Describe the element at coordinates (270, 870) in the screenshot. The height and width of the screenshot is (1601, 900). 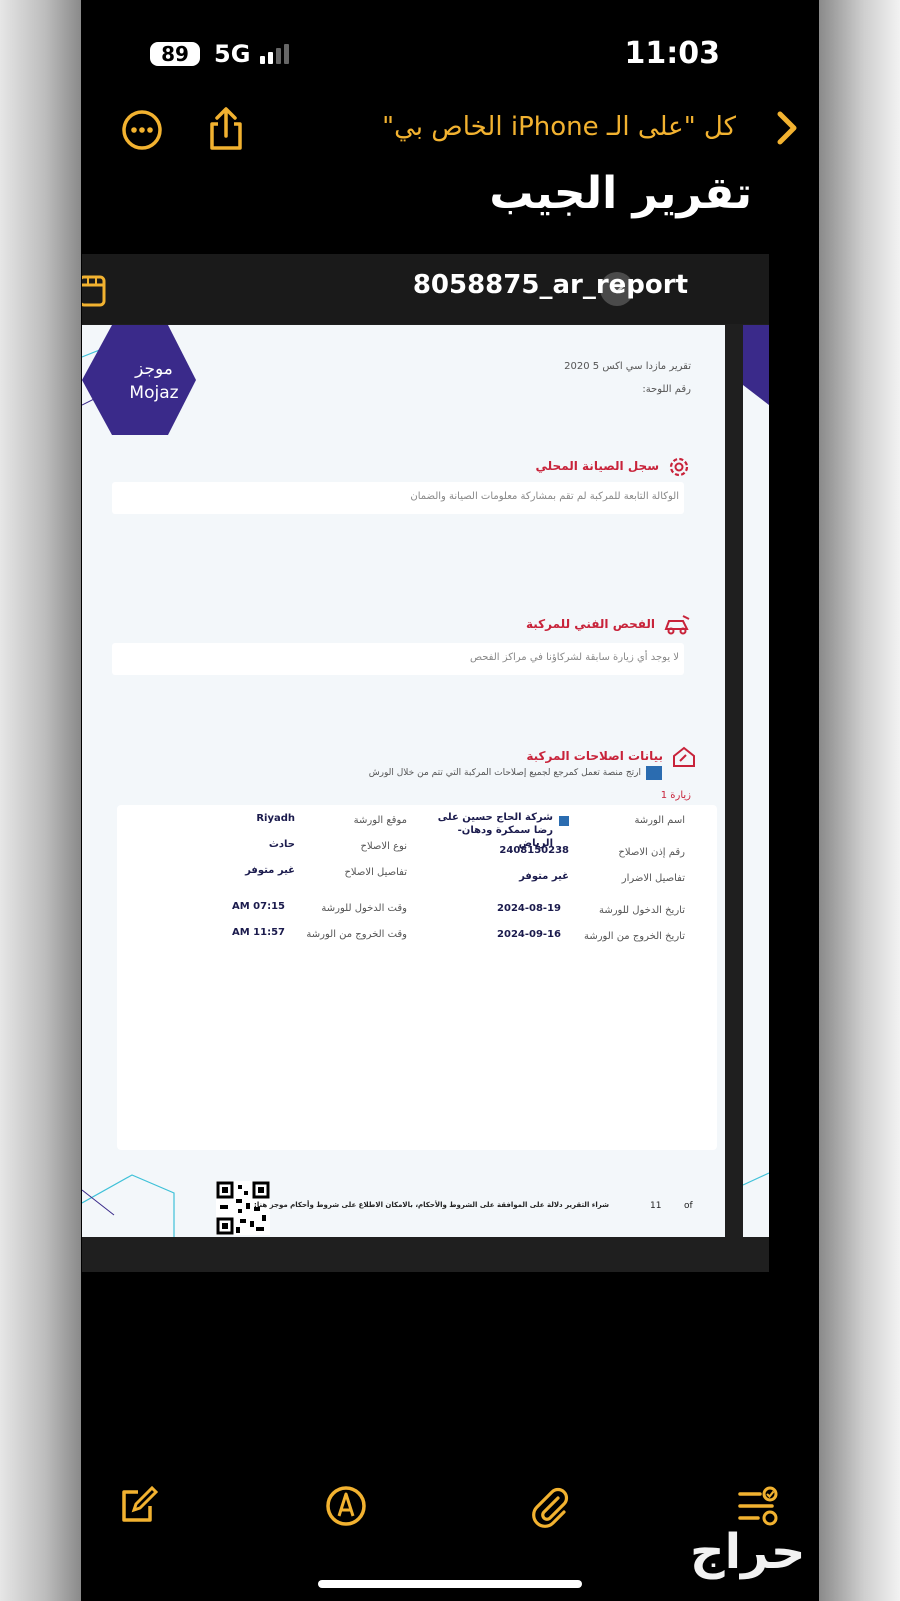
I see `repair-details-value: غير متوفر` at that location.